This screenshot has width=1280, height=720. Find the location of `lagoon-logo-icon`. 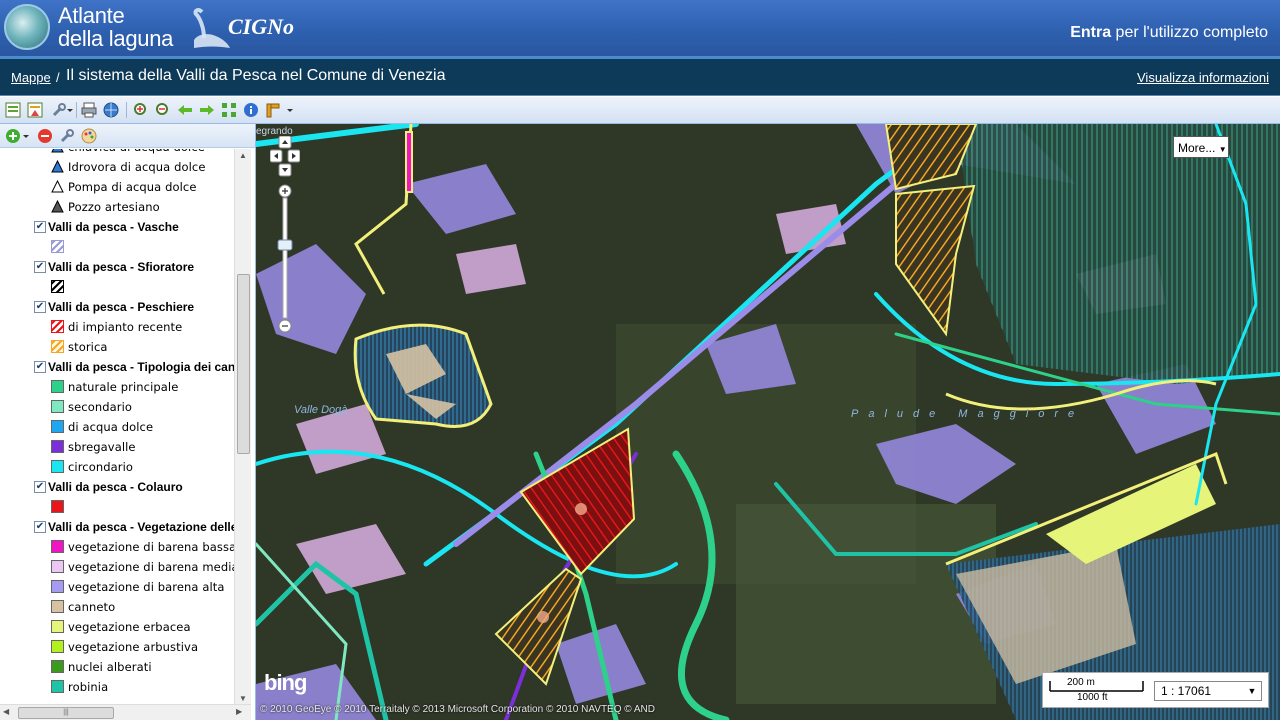

lagoon-logo-icon is located at coordinates (27, 27).